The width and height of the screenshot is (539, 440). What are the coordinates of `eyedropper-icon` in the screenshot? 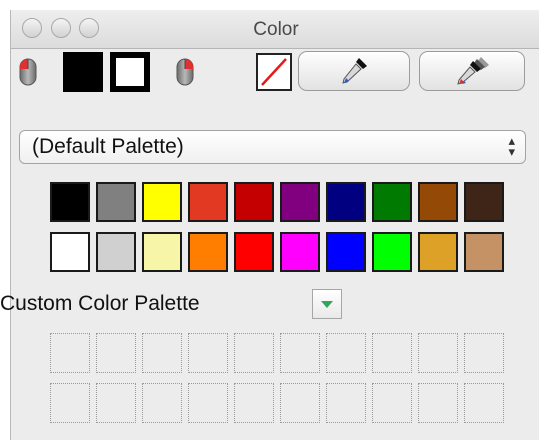 It's located at (354, 71).